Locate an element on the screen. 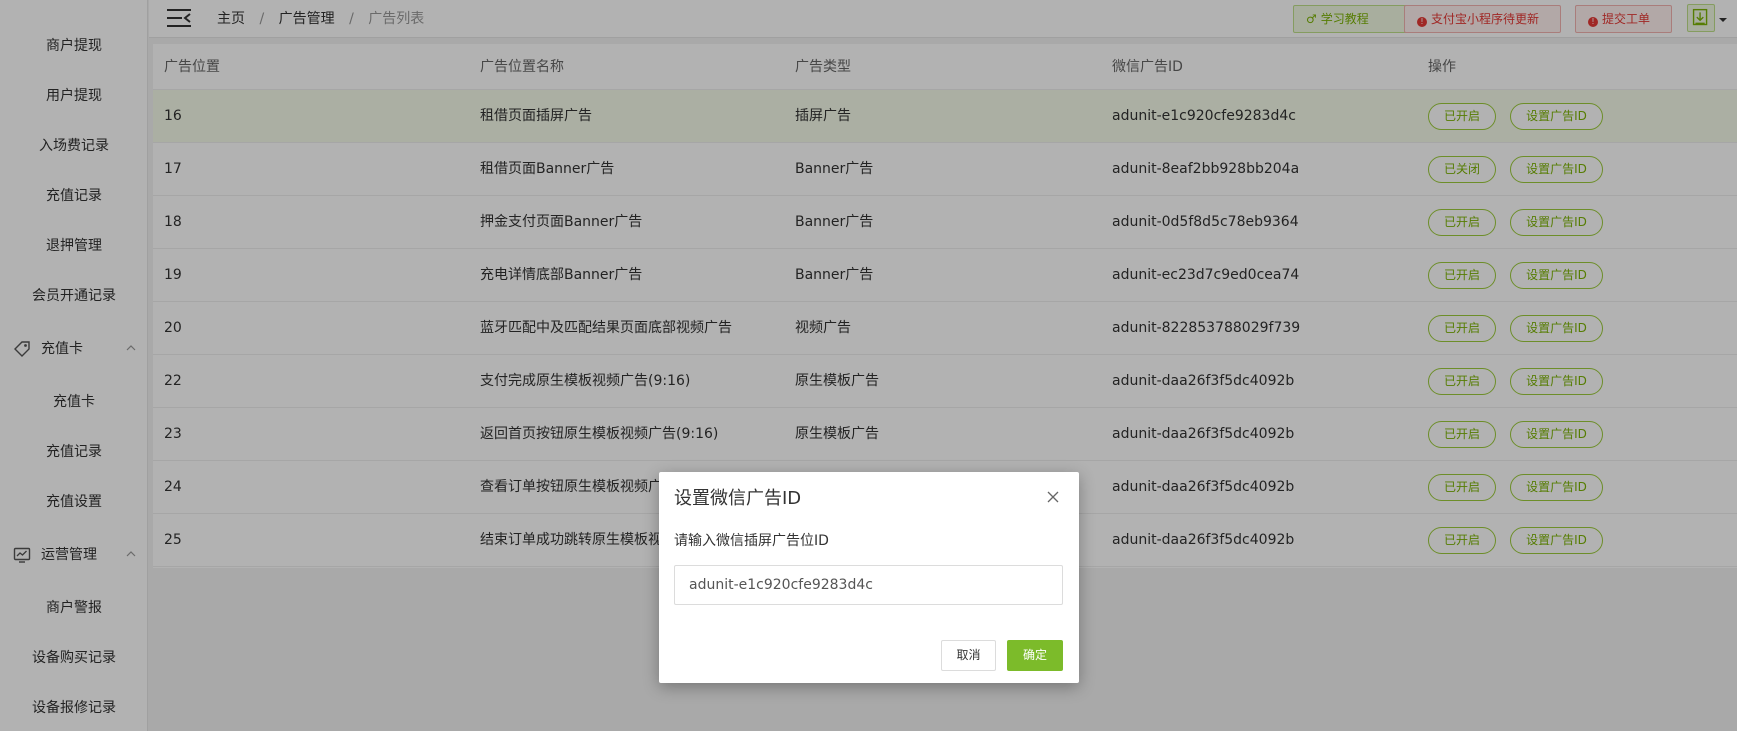 Image resolution: width=1737 pixels, height=731 pixels. confirm-button: 确定 is located at coordinates (1035, 655).